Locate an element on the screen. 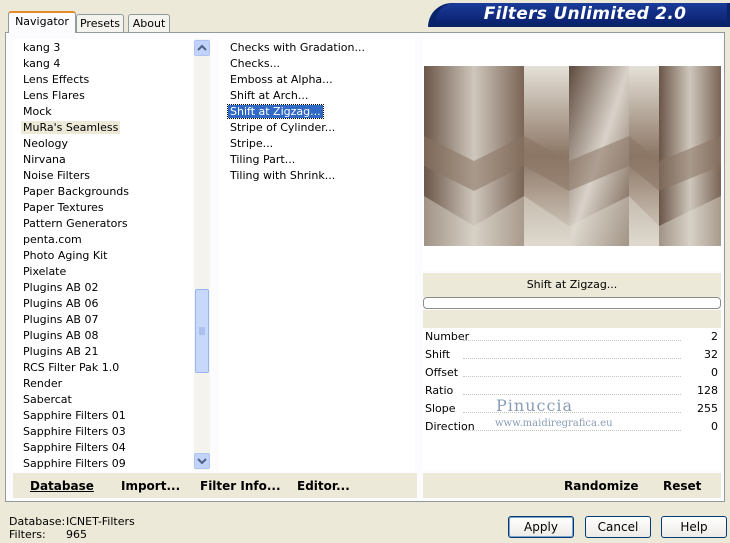 Image resolution: width=730 pixels, height=543 pixels. category-item-label: kang 3 is located at coordinates (42, 47).